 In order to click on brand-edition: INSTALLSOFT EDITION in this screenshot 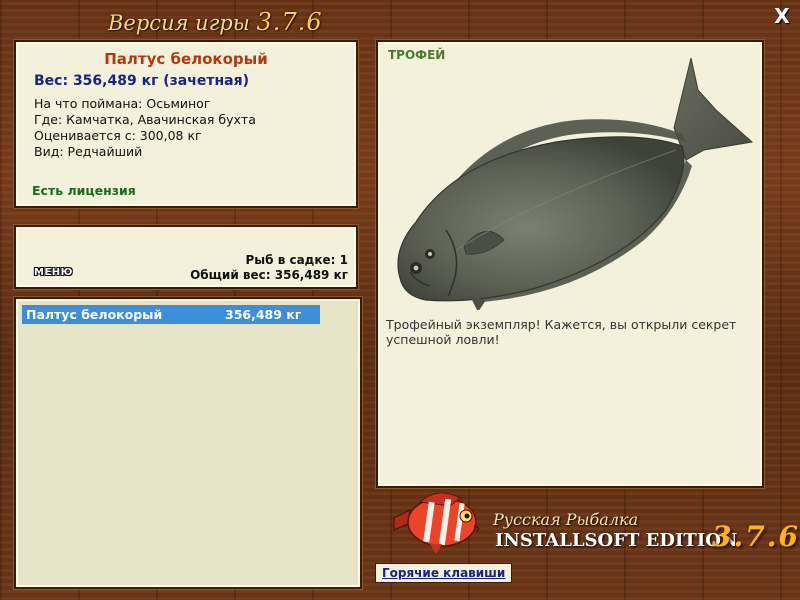, I will do `click(616, 540)`.